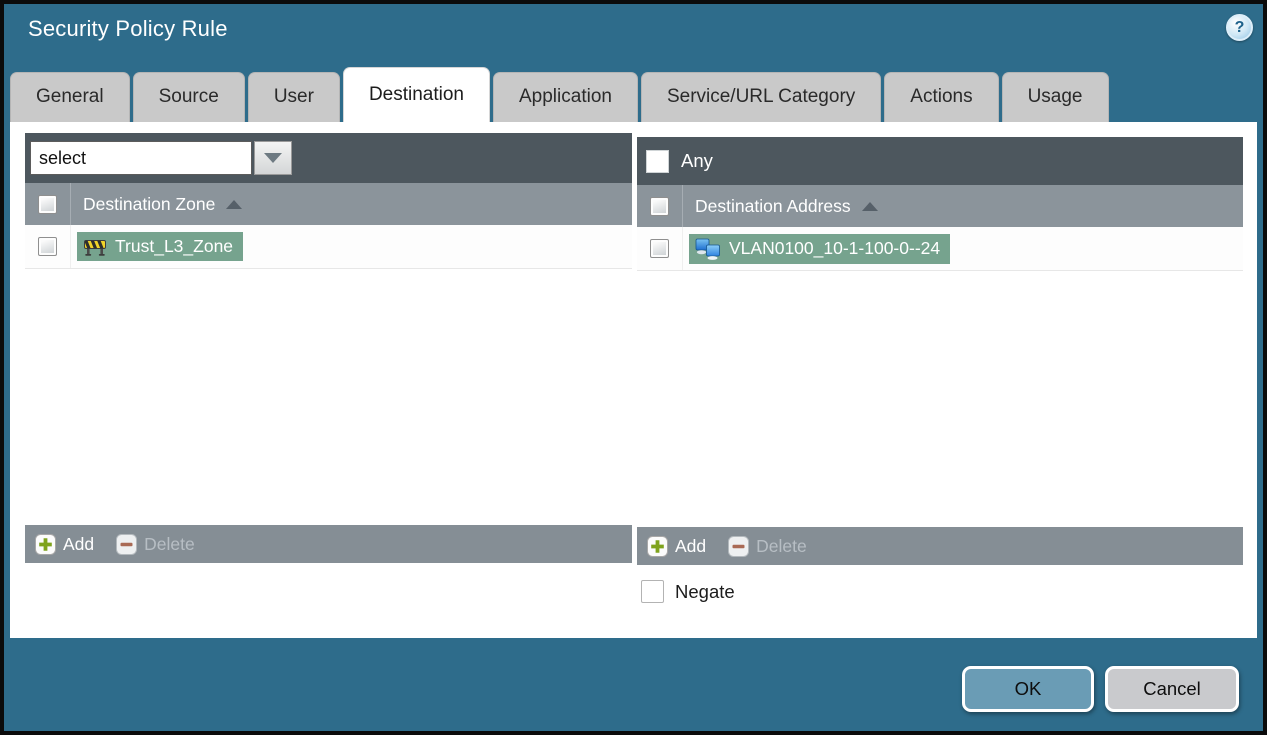  I want to click on ok-button: OK, so click(1028, 689).